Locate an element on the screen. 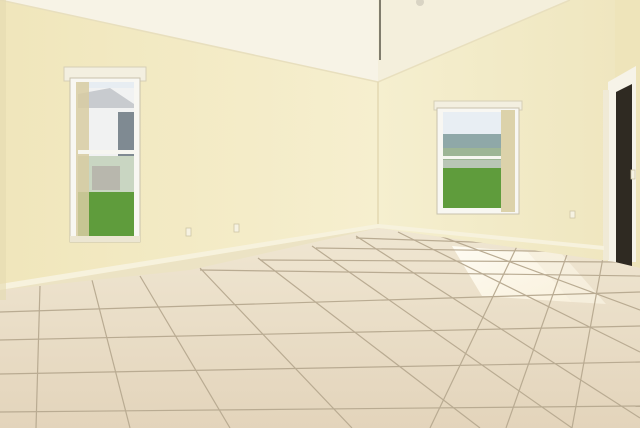  light-switch is located at coordinates (633, 174).